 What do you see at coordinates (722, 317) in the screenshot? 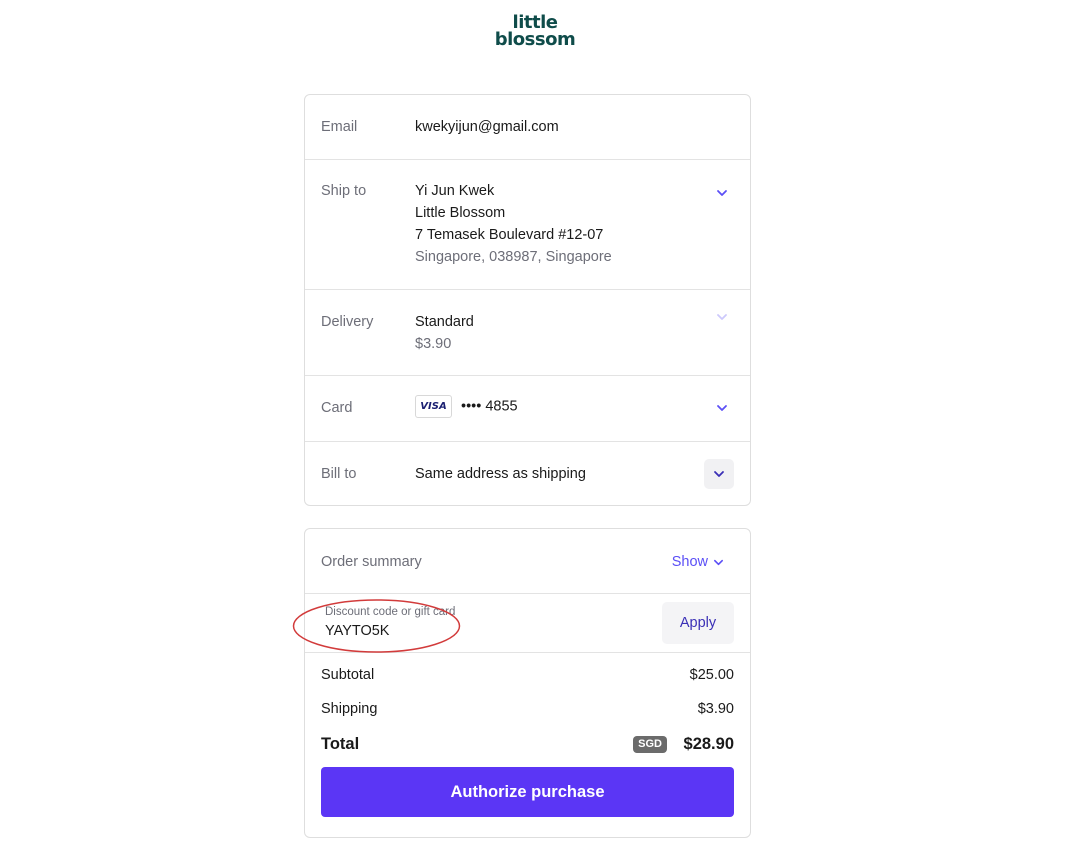
I see `delivery-chevron-down-icon` at bounding box center [722, 317].